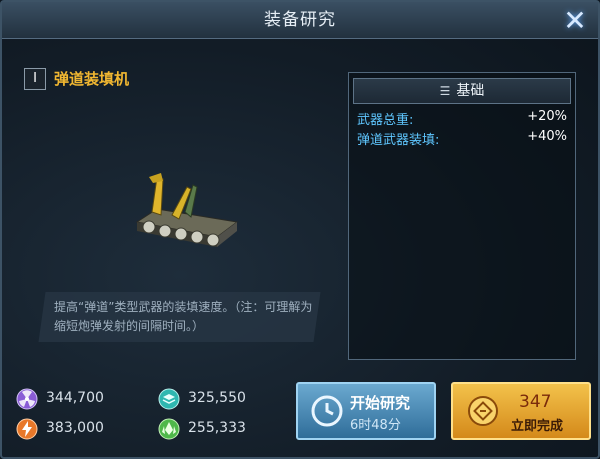 The height and width of the screenshot is (459, 600). I want to click on instant-complete-label: 立即完成, so click(537, 426).